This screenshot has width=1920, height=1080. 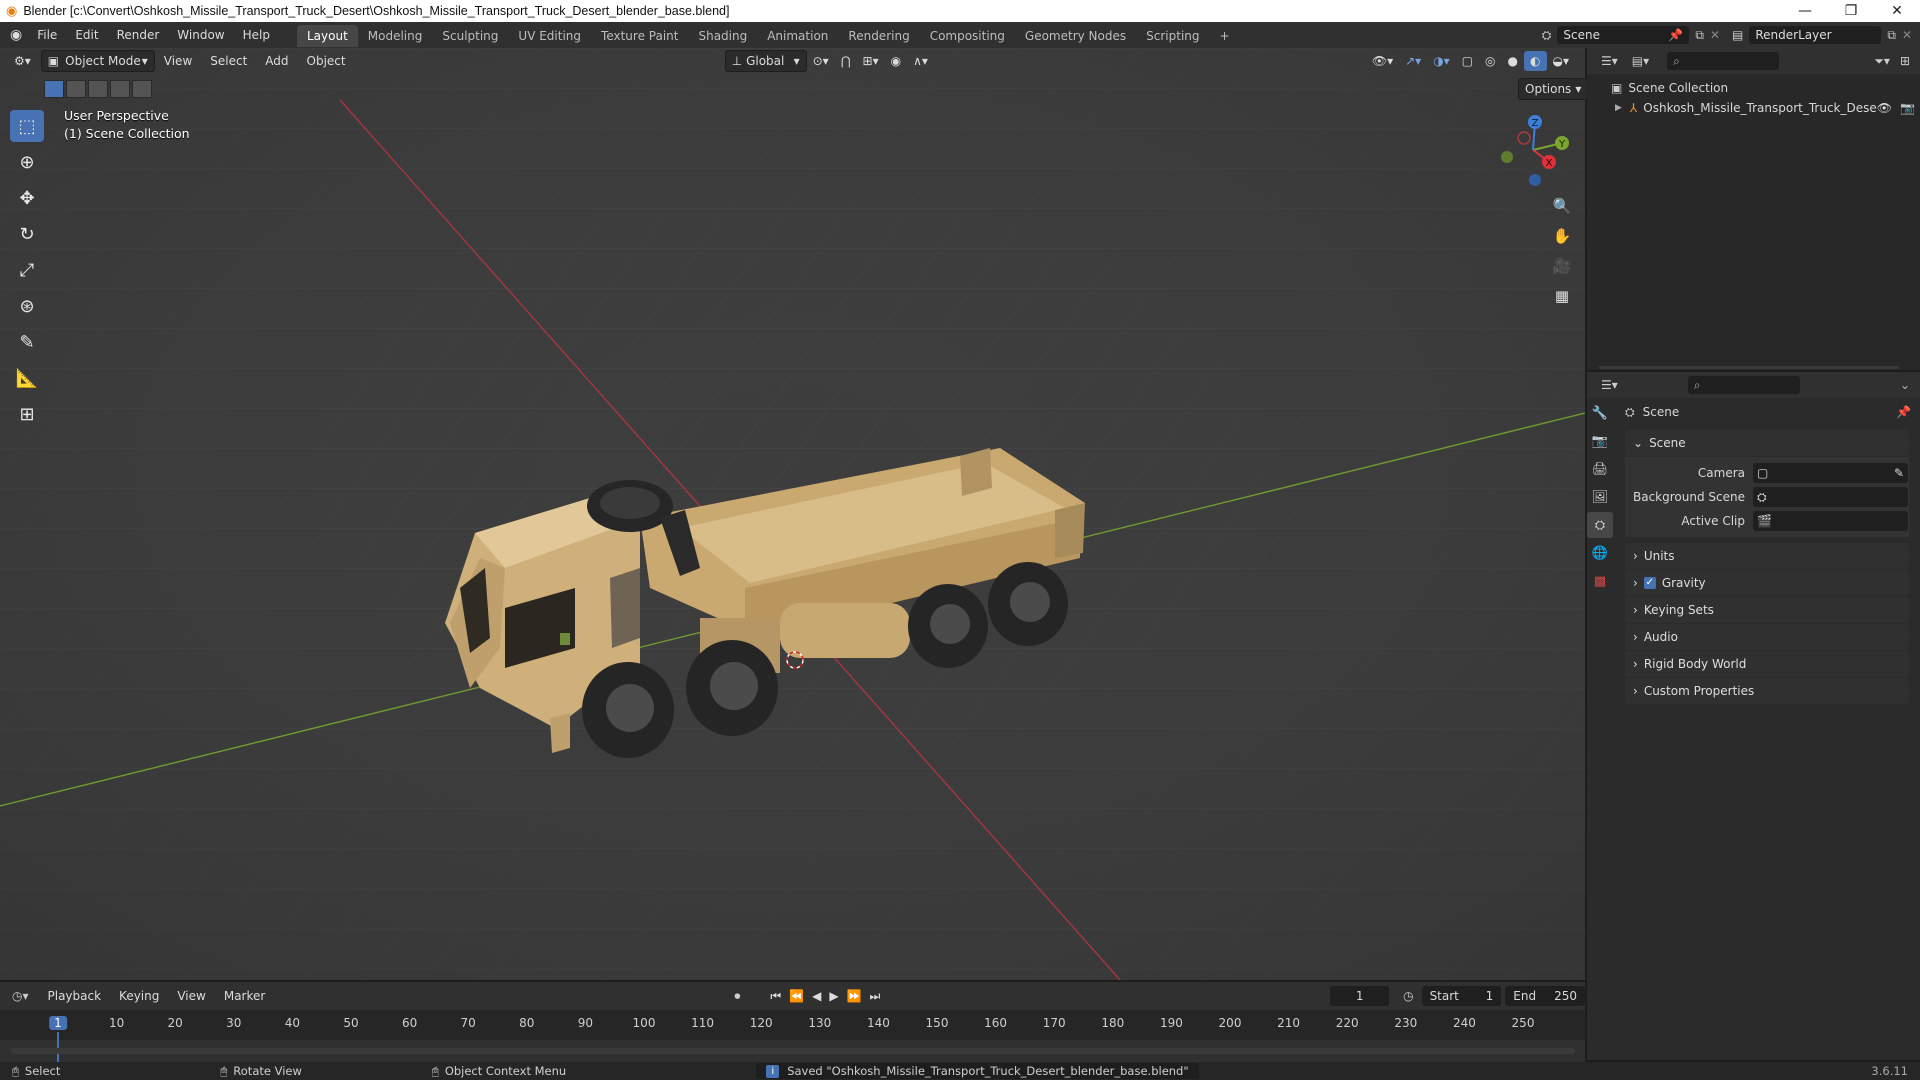 What do you see at coordinates (1767, 443) in the screenshot?
I see `scene-panel-header: ⌄ Scene` at bounding box center [1767, 443].